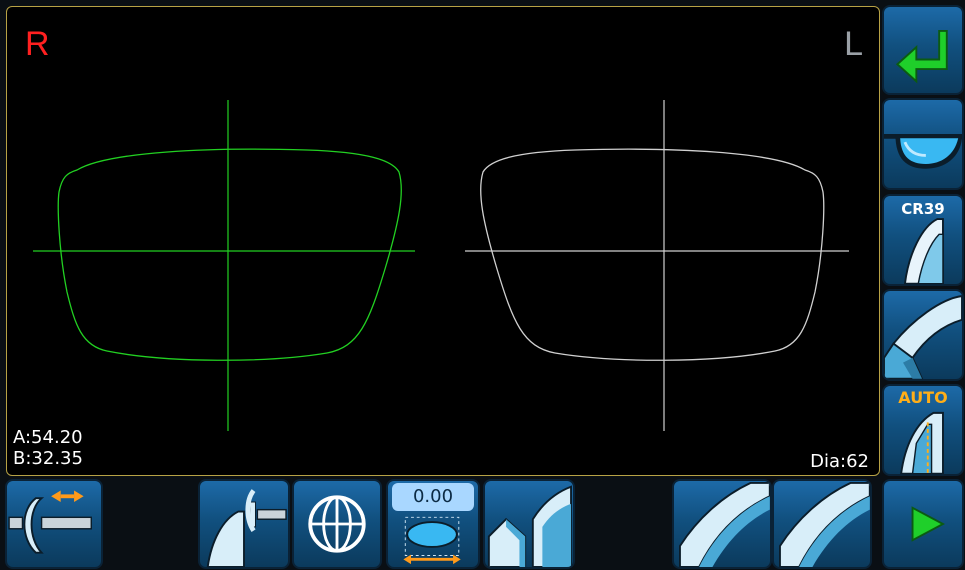 The image size is (965, 570). I want to click on centering-target-icon, so click(337, 524).